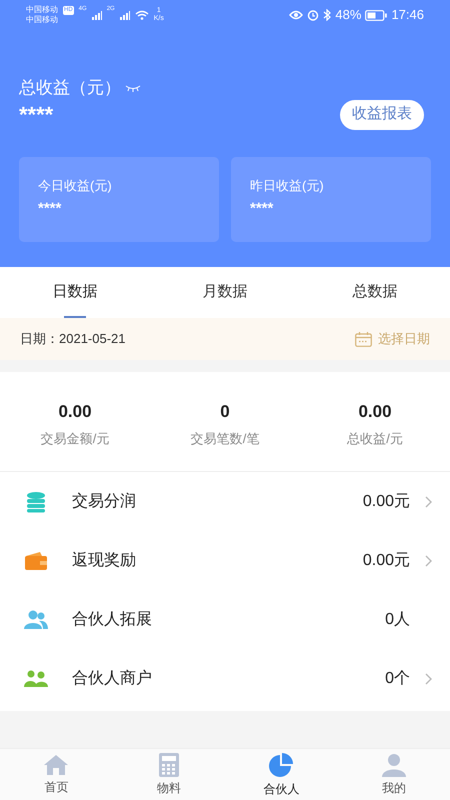 The width and height of the screenshot is (450, 800). I want to click on clock-time: 17:46, so click(407, 15).